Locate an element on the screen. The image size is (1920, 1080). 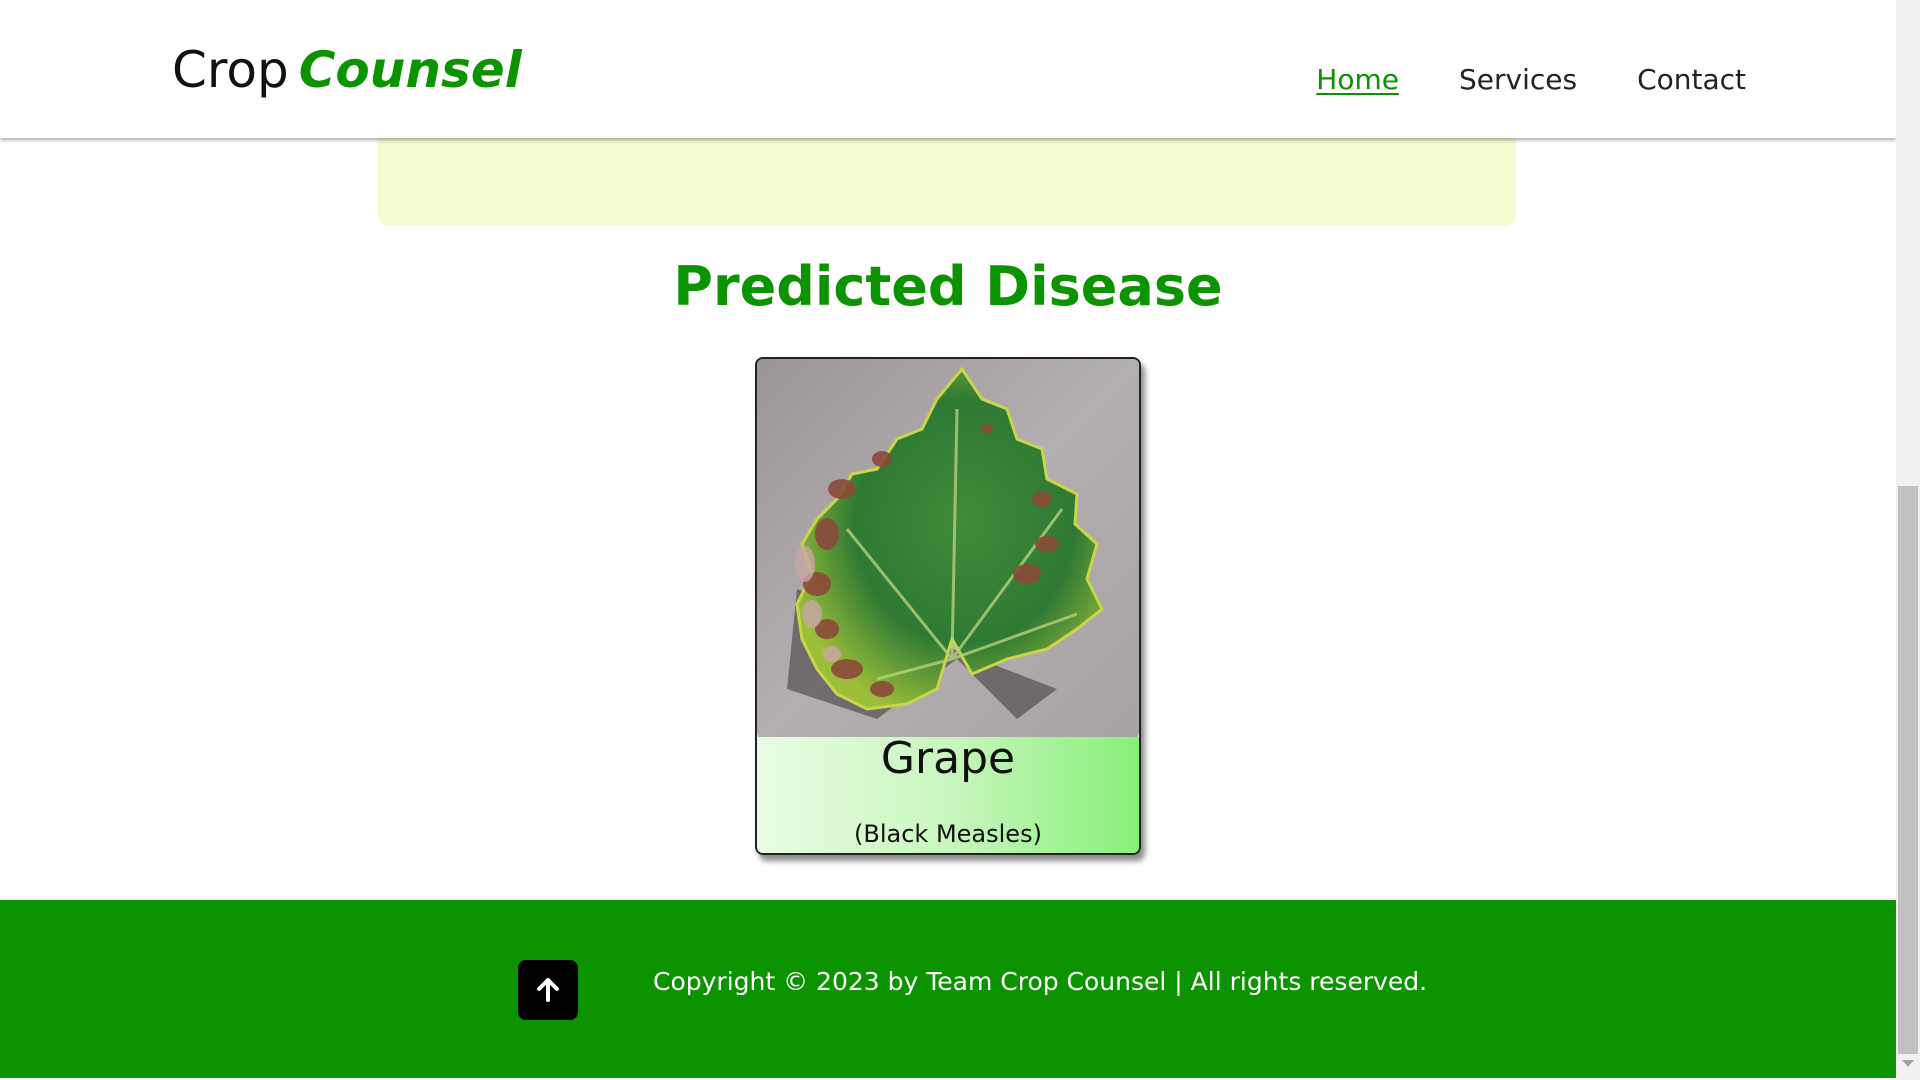
nav-services: Services is located at coordinates (1518, 80).